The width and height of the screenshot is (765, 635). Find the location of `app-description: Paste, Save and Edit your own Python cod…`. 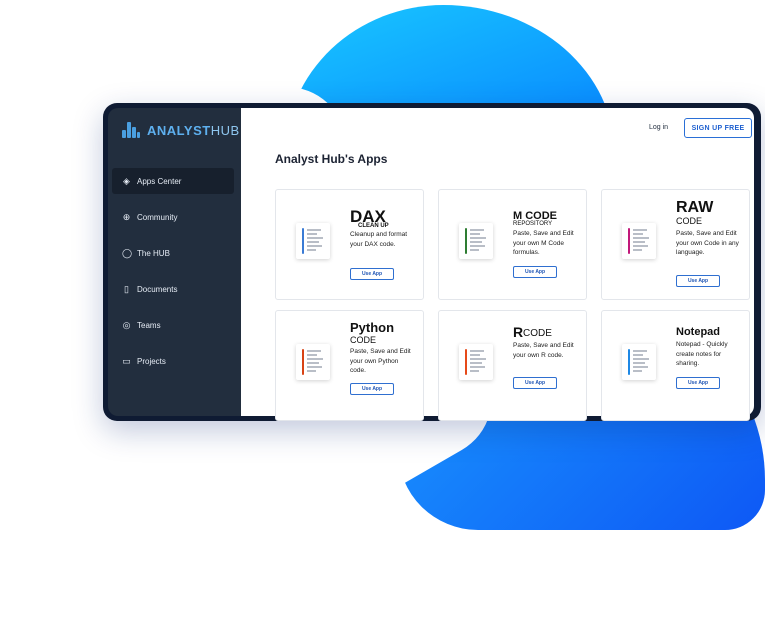

app-description: Paste, Save and Edit your own Python cod… is located at coordinates (380, 361).